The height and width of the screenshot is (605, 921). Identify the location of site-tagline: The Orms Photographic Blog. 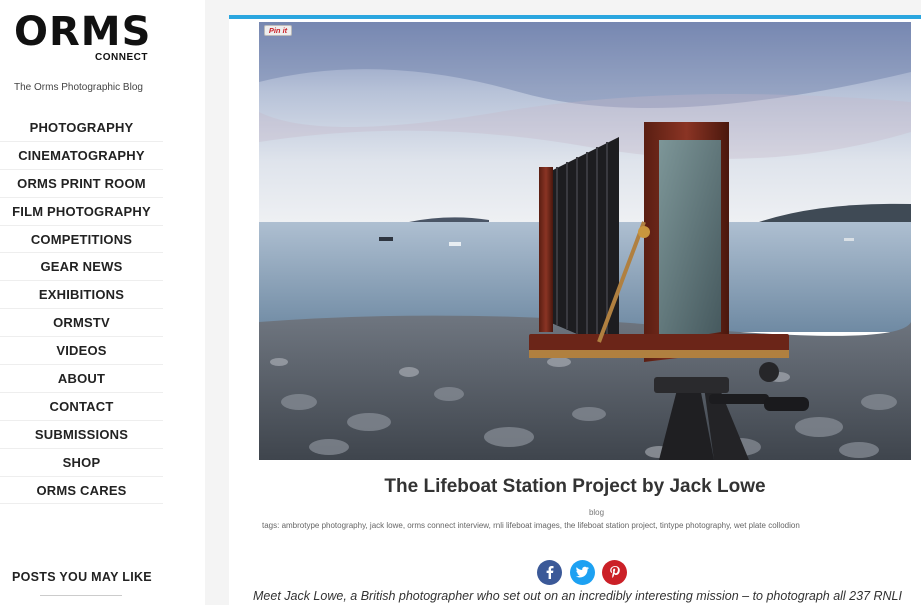
(78, 87).